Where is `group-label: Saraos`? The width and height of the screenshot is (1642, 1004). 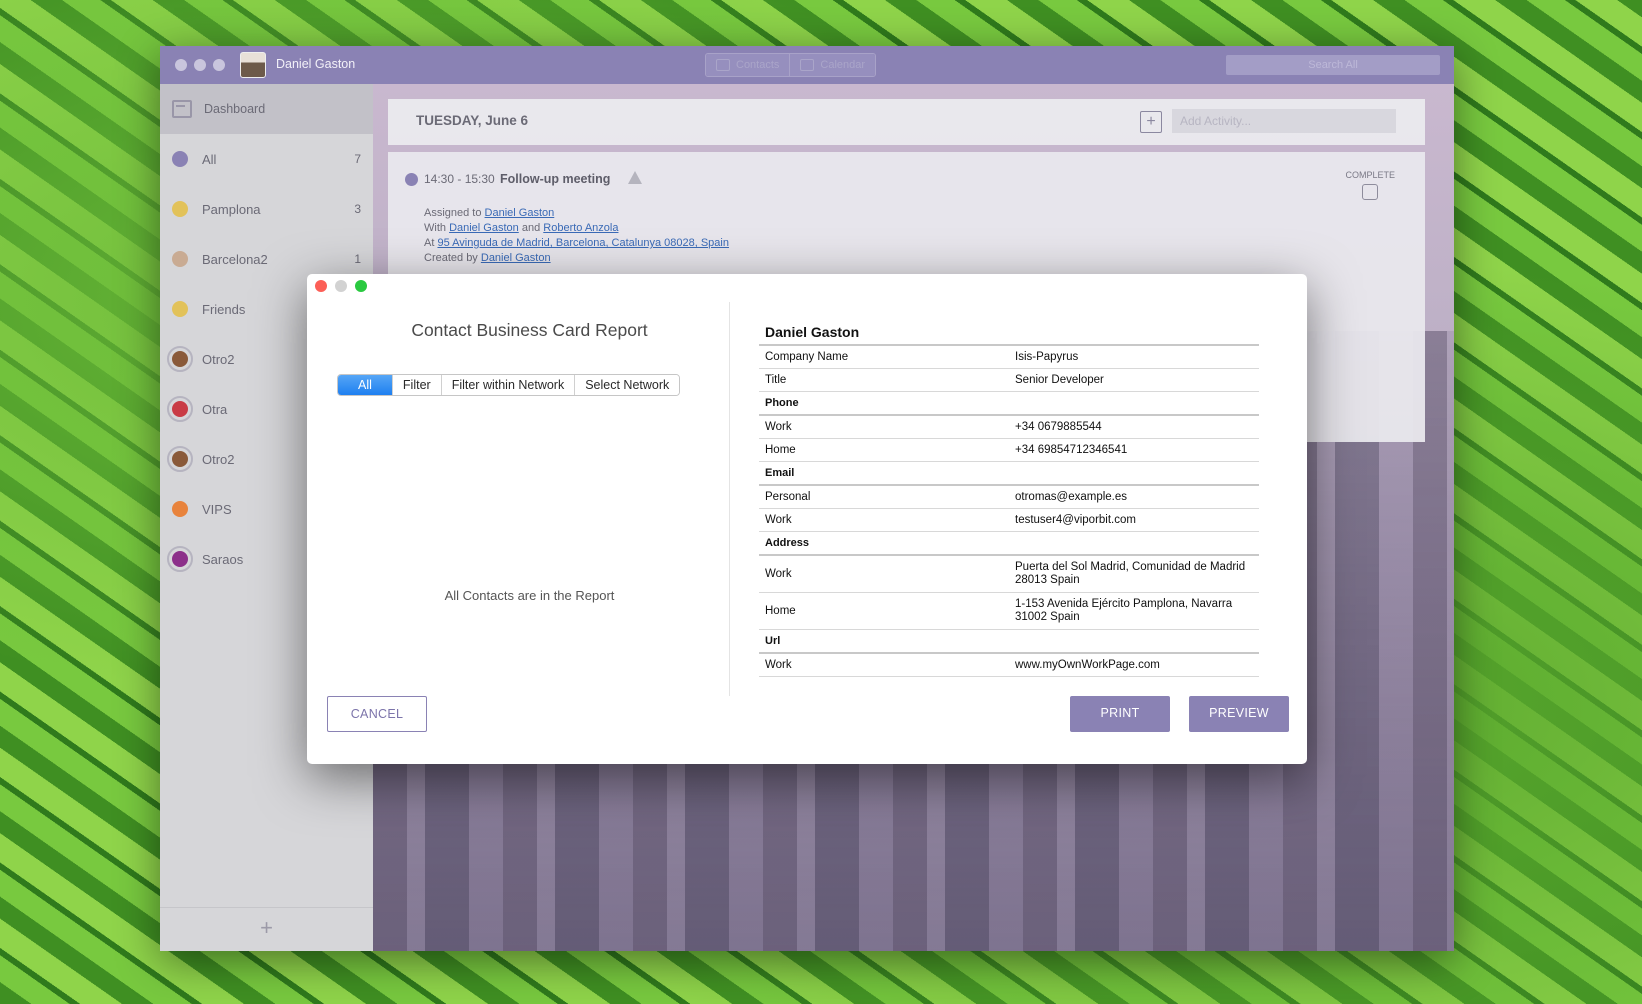 group-label: Saraos is located at coordinates (223, 559).